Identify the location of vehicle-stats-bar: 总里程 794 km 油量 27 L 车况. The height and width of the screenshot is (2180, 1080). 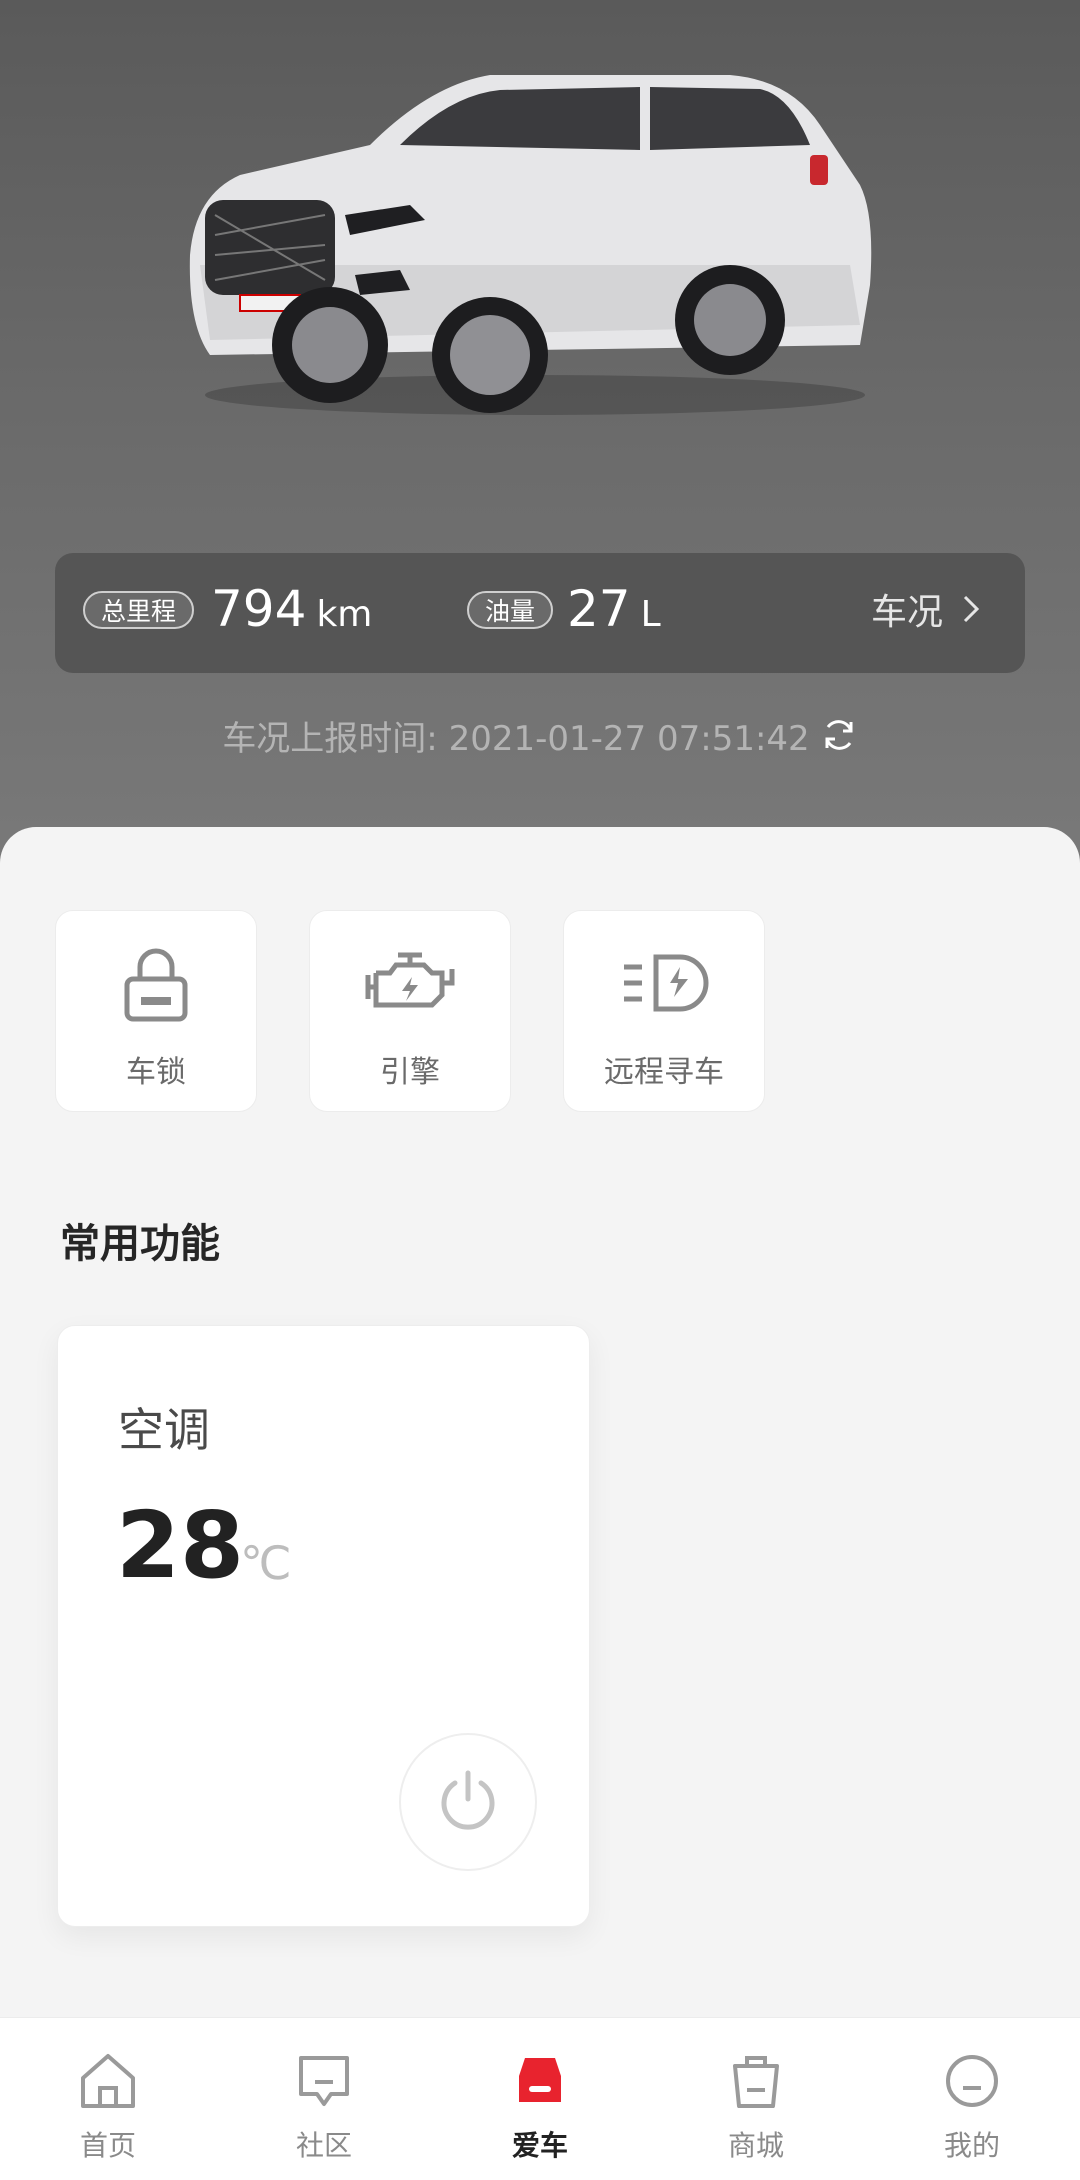
(540, 613).